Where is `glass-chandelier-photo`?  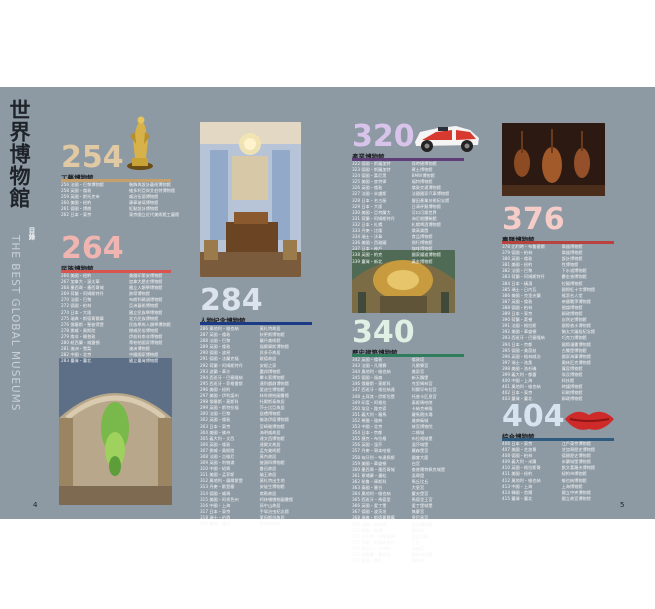
glass-chandelier-photo is located at coordinates (115, 431).